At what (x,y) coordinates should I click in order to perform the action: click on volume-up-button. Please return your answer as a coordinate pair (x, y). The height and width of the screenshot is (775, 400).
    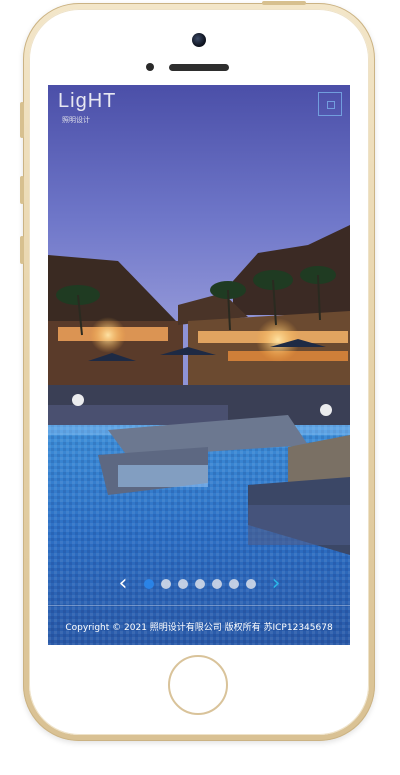
    Looking at the image, I should click on (22, 190).